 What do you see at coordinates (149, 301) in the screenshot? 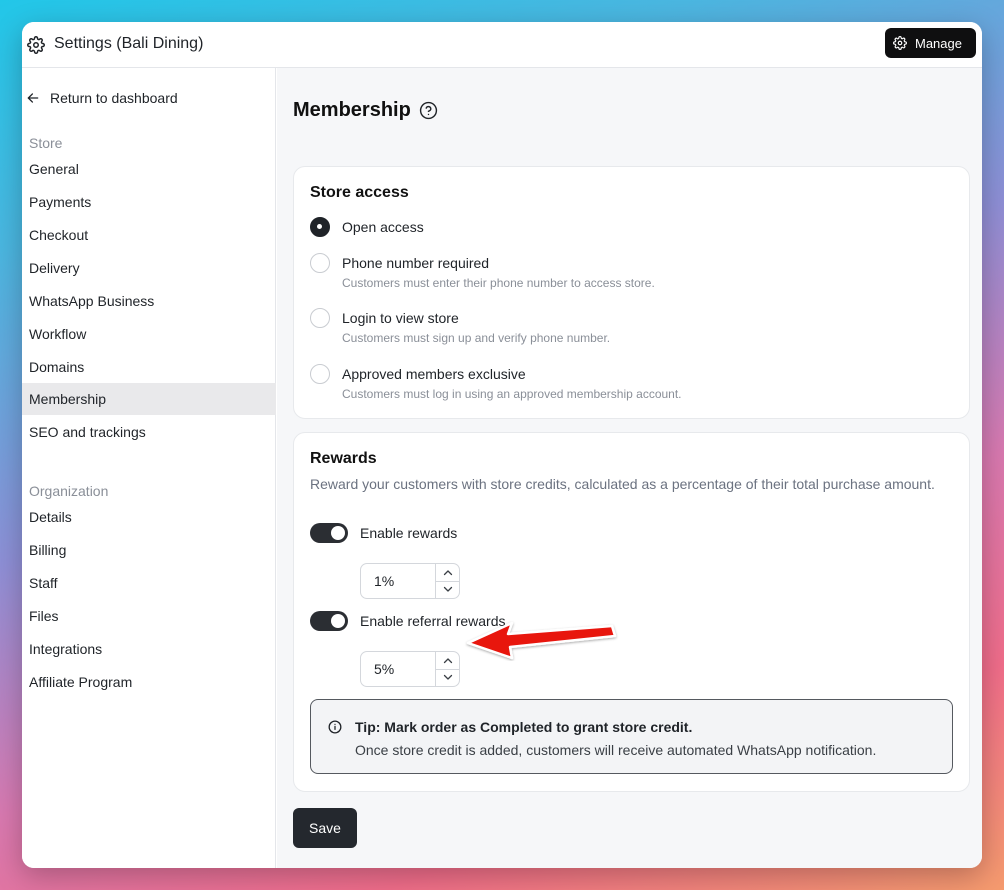
I see `sidebar-item-whatsapp-business: WhatsApp Business` at bounding box center [149, 301].